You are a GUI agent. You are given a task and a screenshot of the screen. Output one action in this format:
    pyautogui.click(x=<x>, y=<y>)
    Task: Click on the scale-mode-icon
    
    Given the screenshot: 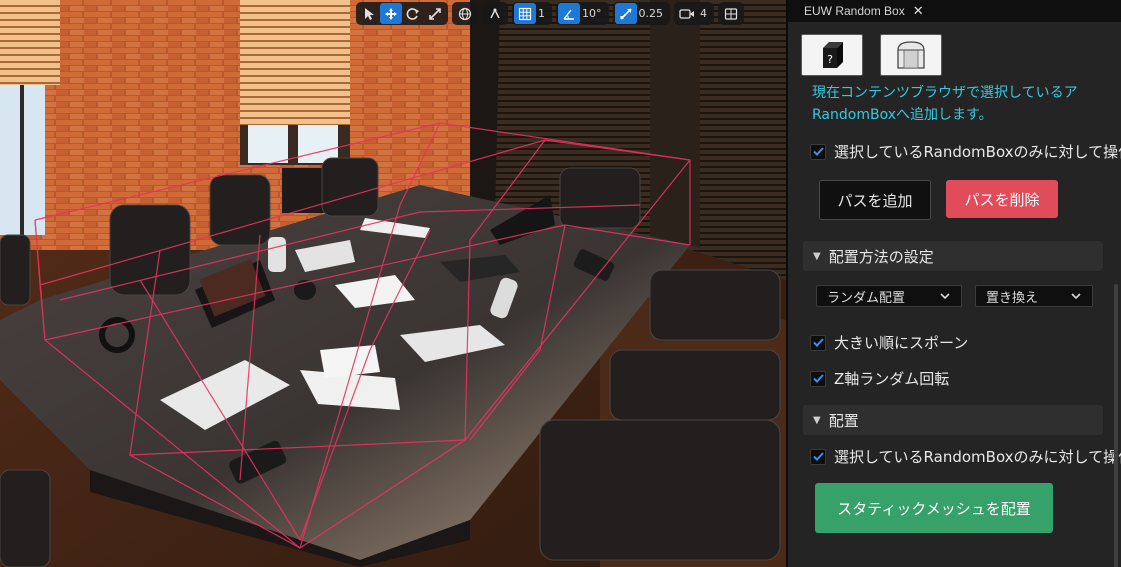 What is the action you would take?
    pyautogui.click(x=435, y=13)
    